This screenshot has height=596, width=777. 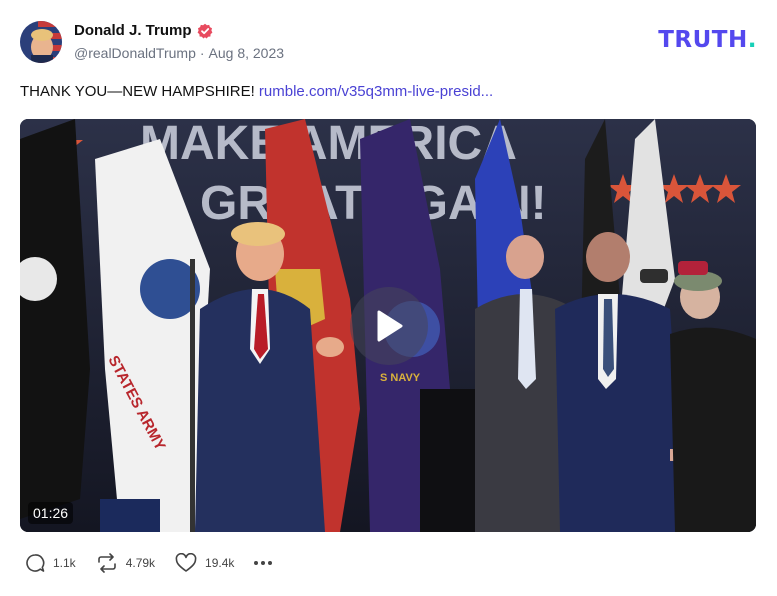 I want to click on more-dots-icon, so click(x=263, y=563).